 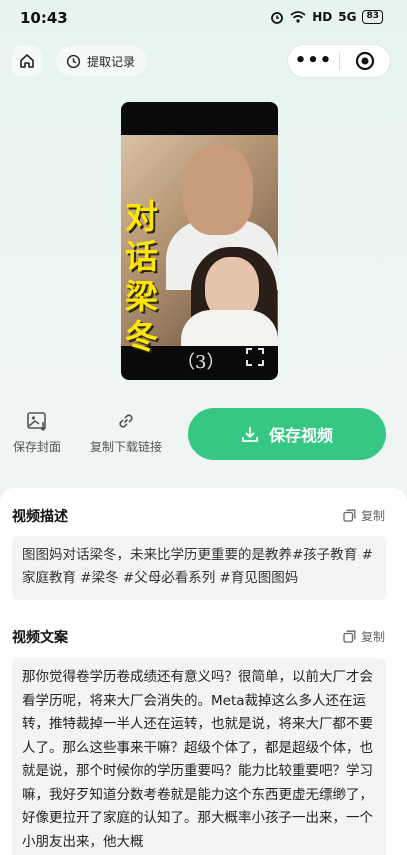 What do you see at coordinates (36, 447) in the screenshot?
I see `save-cover-label: 保存封面` at bounding box center [36, 447].